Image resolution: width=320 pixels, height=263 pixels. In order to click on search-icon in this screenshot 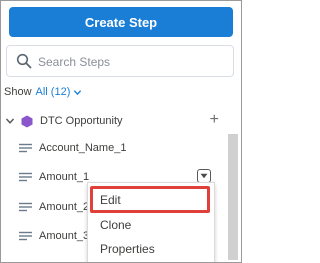, I will do `click(24, 61)`.